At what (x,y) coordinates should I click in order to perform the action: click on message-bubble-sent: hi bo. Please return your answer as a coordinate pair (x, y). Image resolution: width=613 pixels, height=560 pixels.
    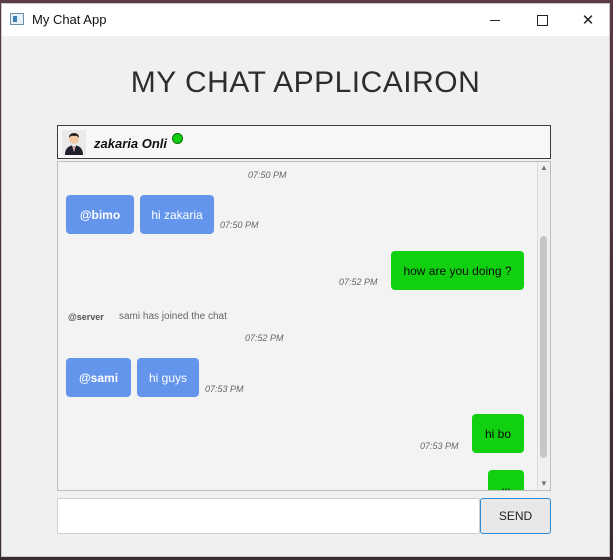
    Looking at the image, I should click on (498, 433).